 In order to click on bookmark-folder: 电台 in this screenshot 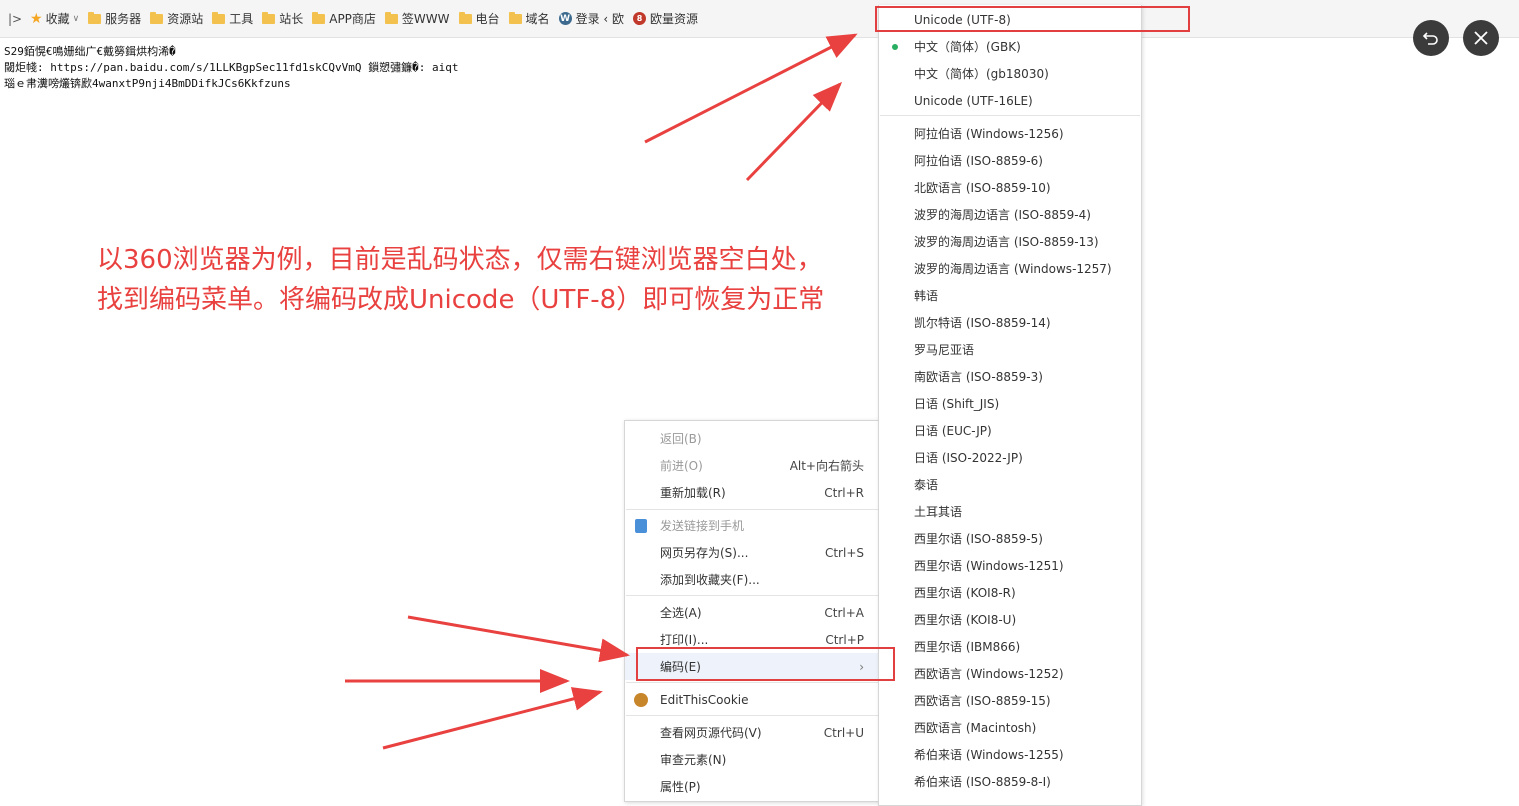, I will do `click(479, 18)`.